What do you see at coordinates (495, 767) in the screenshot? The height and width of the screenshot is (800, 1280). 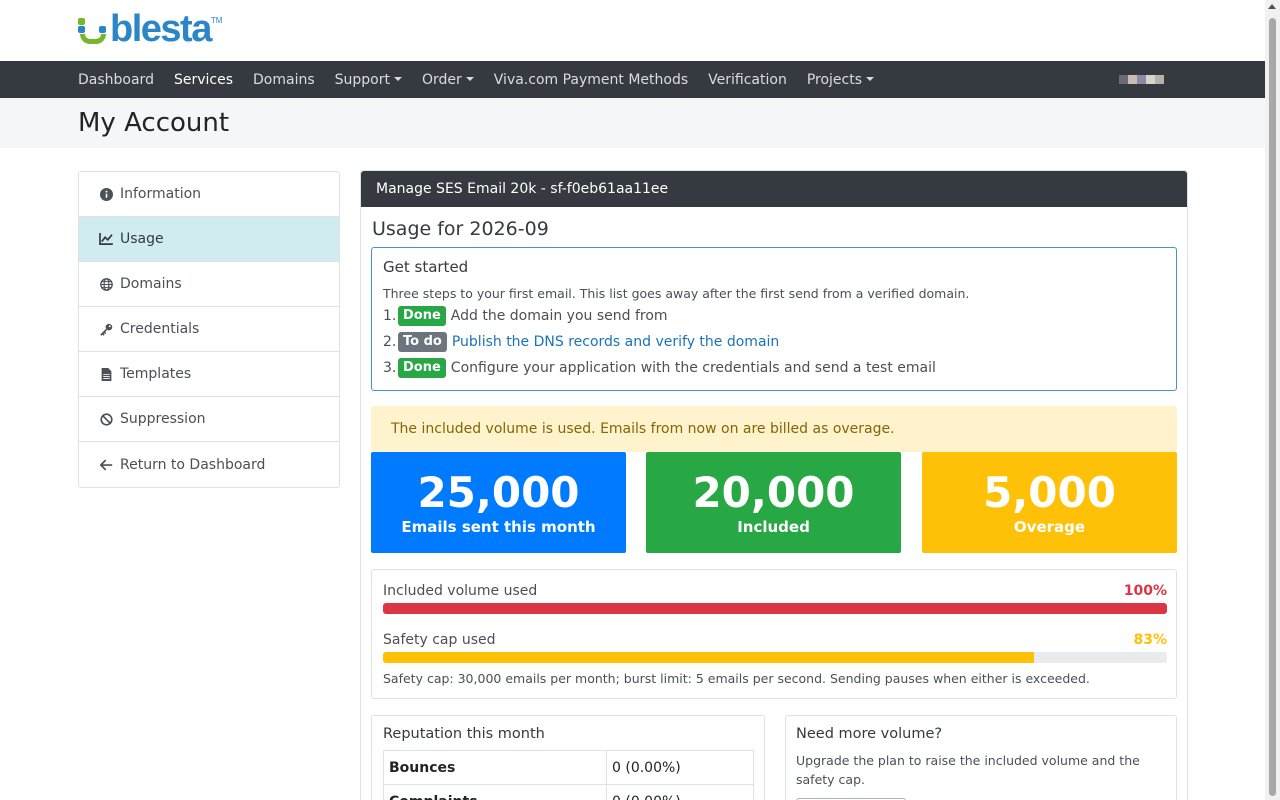 I see `metric-name: Bounces` at bounding box center [495, 767].